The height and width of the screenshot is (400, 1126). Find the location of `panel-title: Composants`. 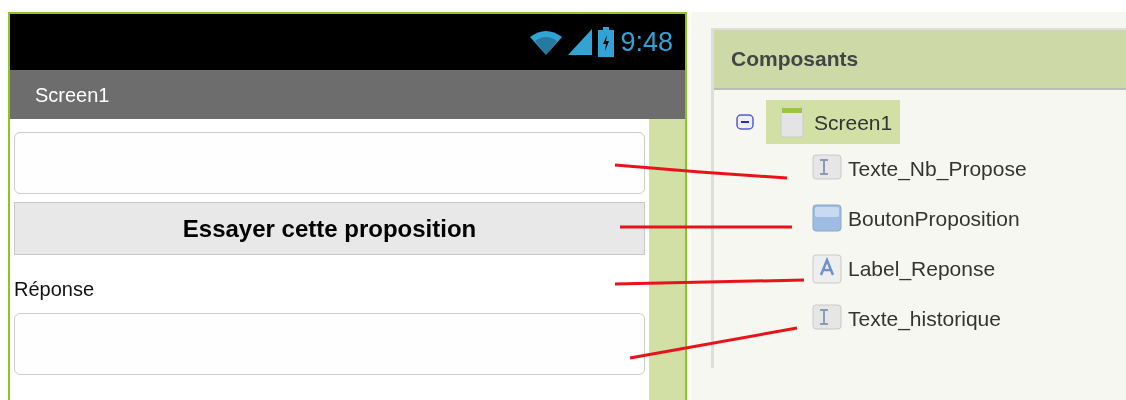

panel-title: Composants is located at coordinates (795, 59).